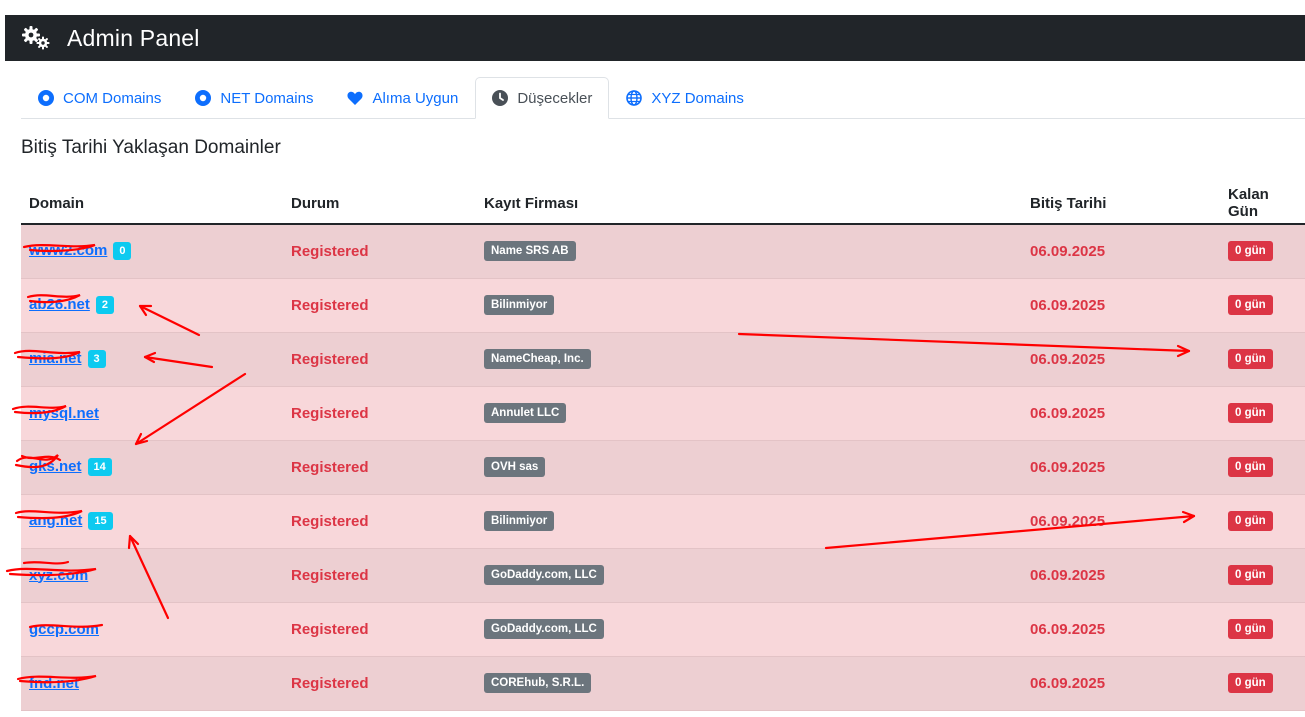 The width and height of the screenshot is (1305, 717). What do you see at coordinates (59, 304) in the screenshot?
I see `domain-link: ab26.net` at bounding box center [59, 304].